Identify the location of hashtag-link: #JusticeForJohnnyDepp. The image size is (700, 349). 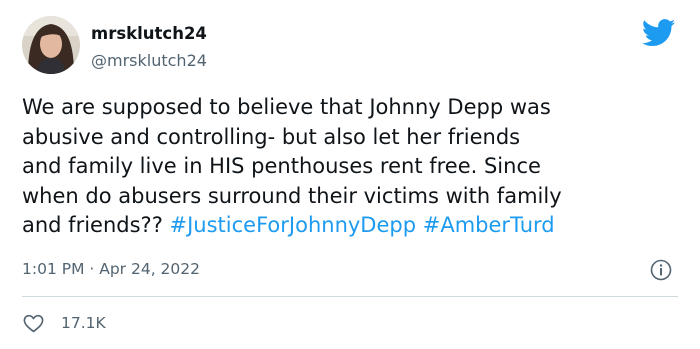
(293, 225).